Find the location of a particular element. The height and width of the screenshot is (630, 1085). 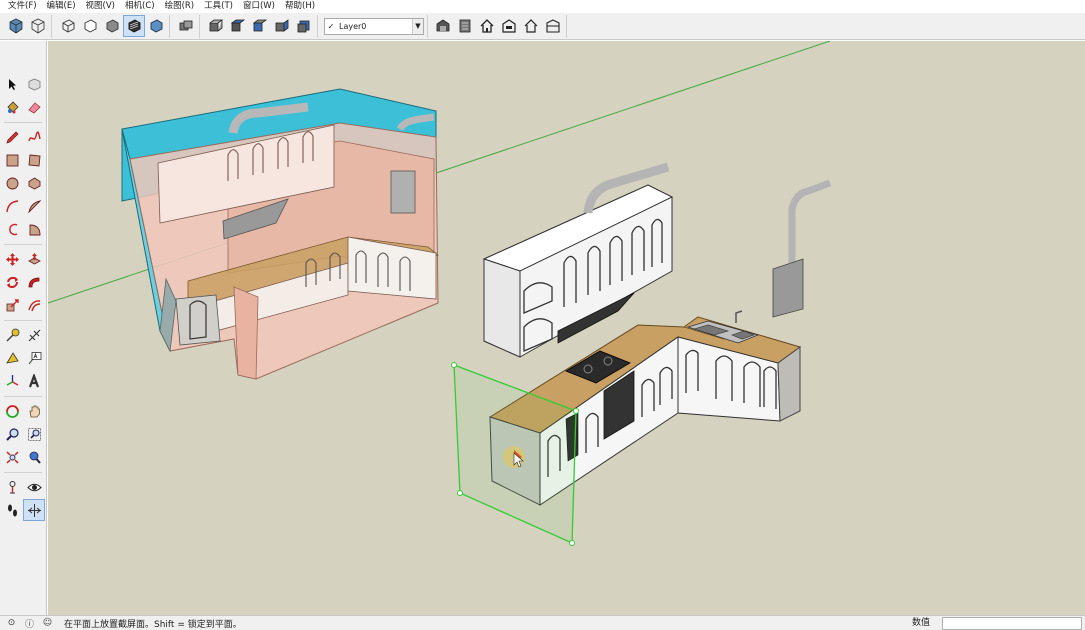

select-tool-button is located at coordinates (12, 84).